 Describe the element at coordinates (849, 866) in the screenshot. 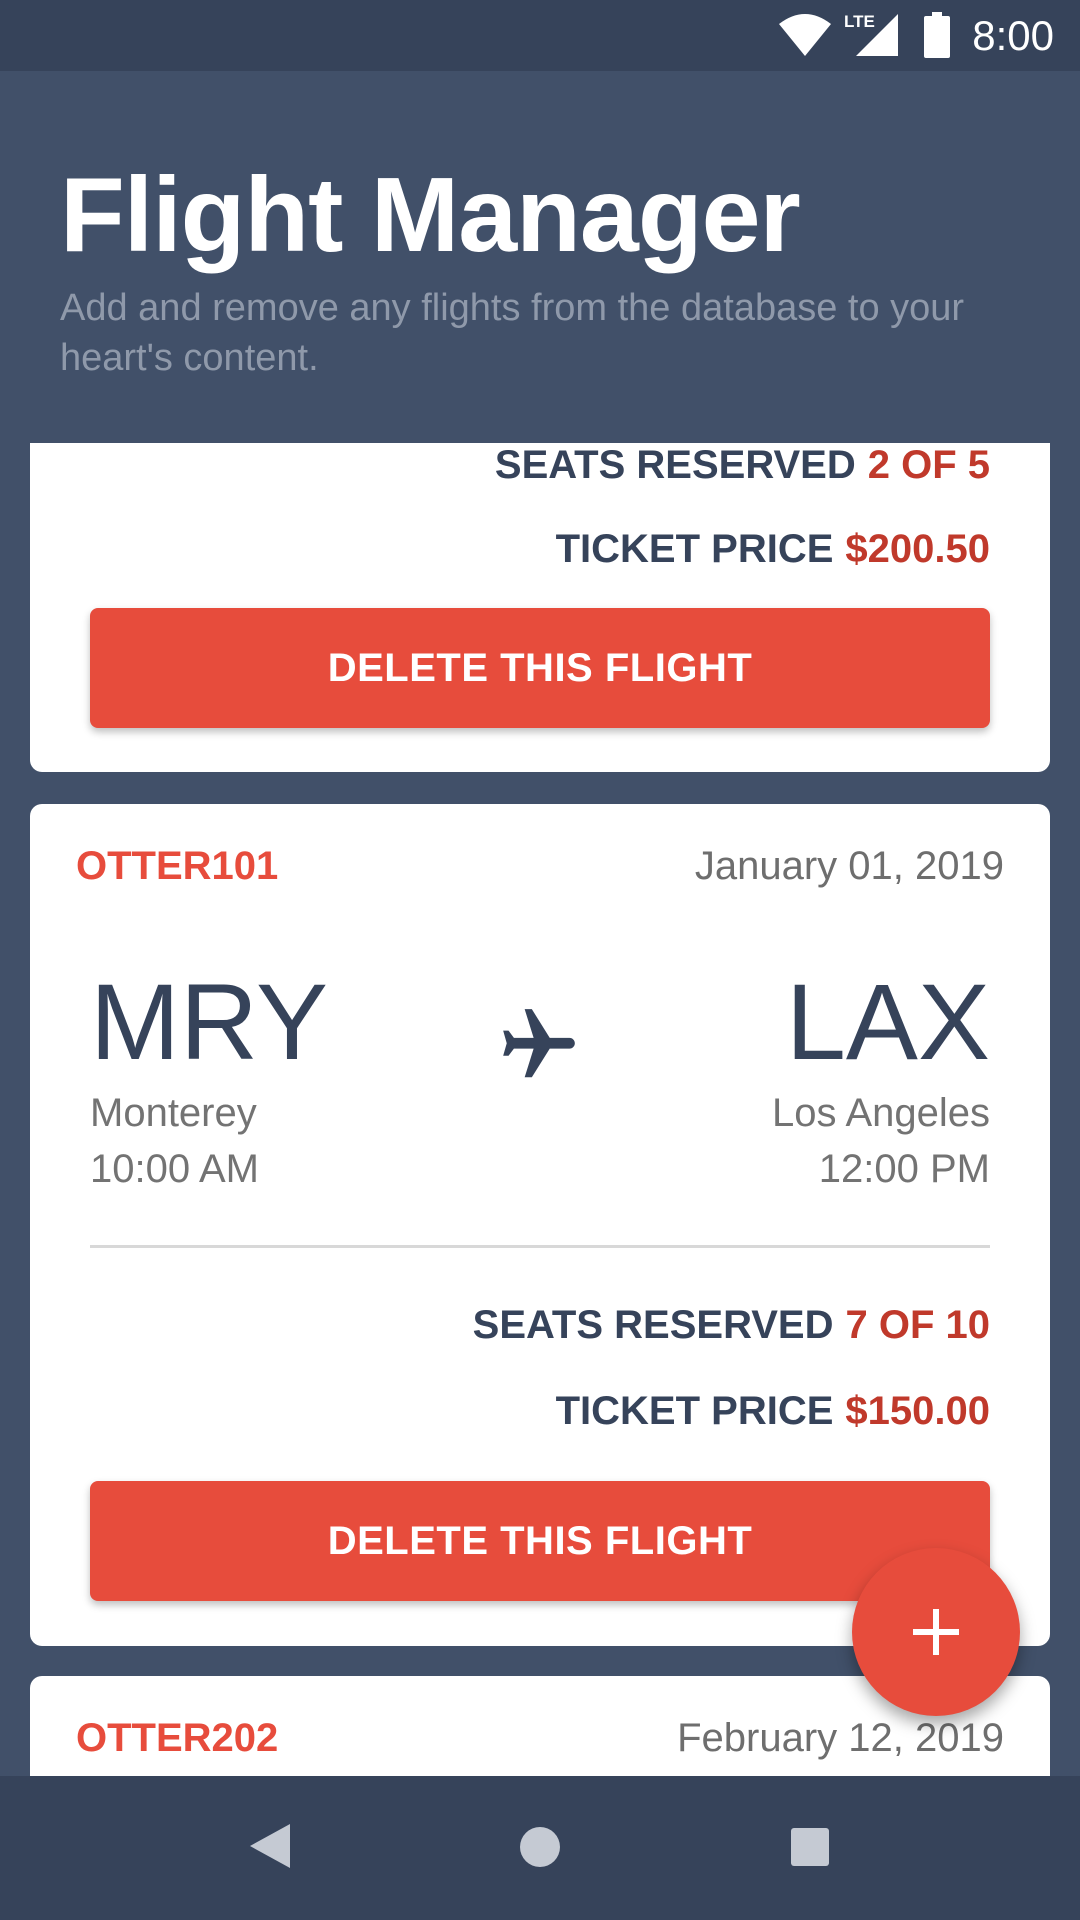

I see `flight-date: January 01, 2019` at that location.